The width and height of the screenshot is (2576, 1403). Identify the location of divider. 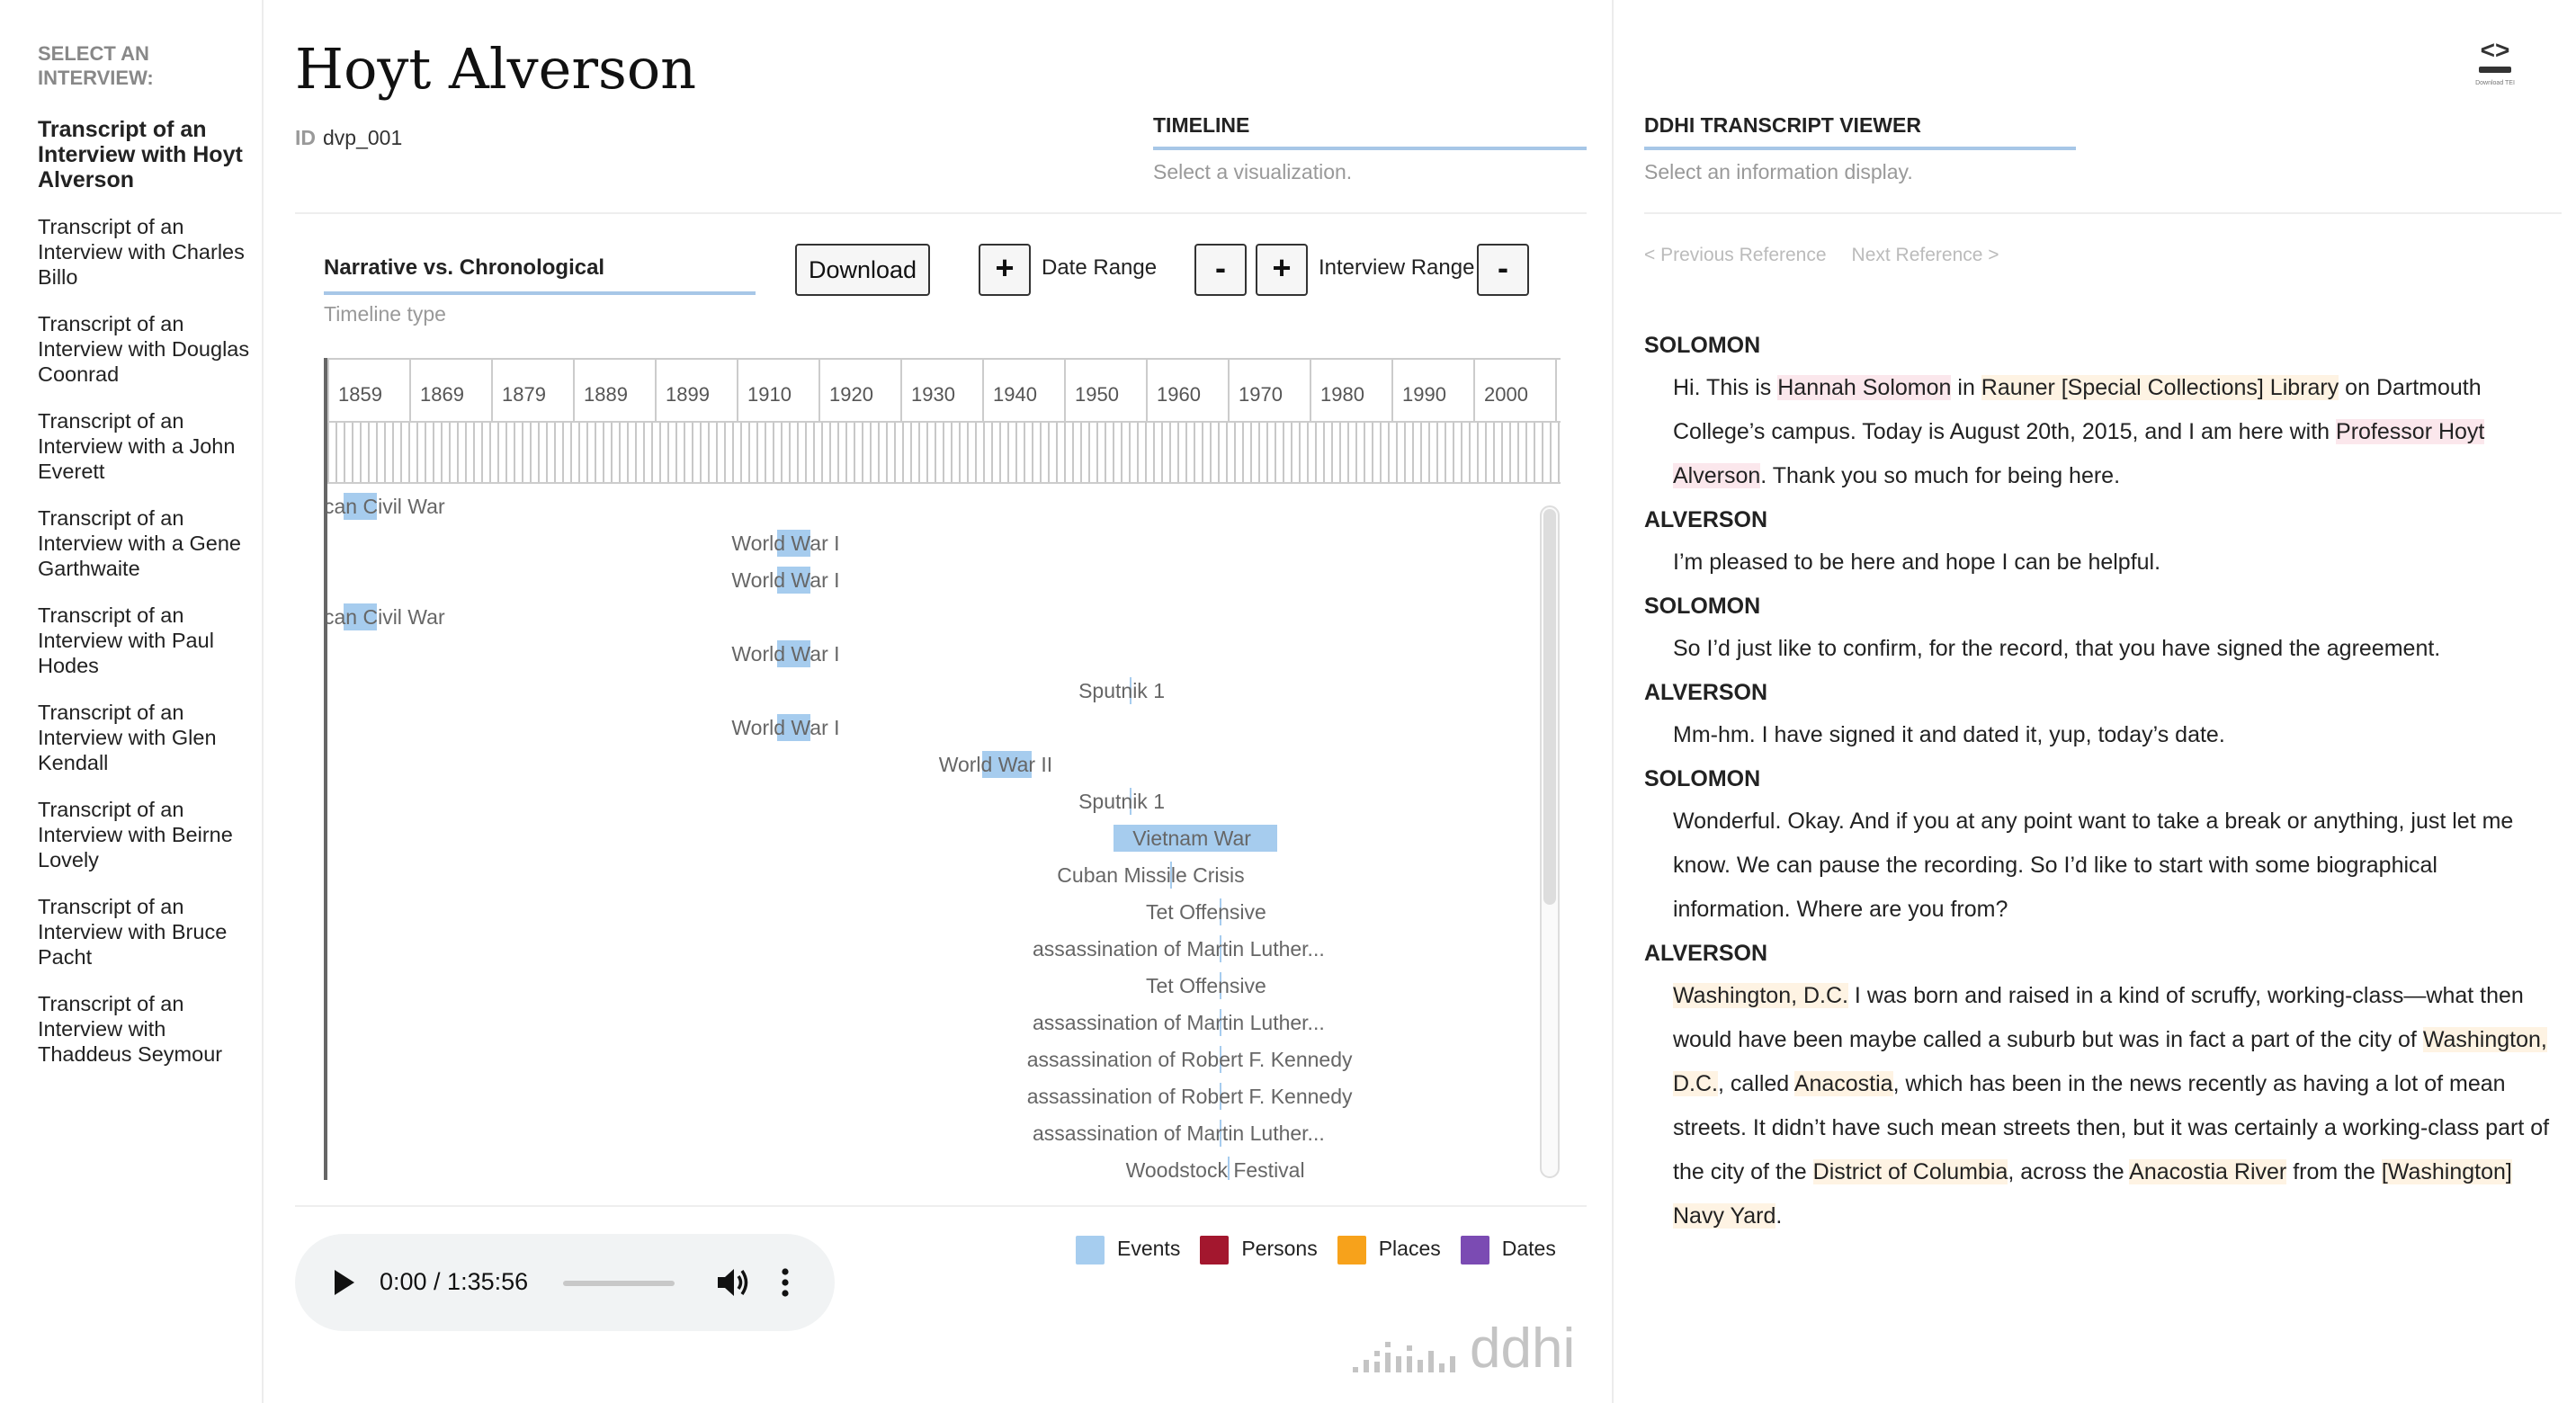
(2103, 213).